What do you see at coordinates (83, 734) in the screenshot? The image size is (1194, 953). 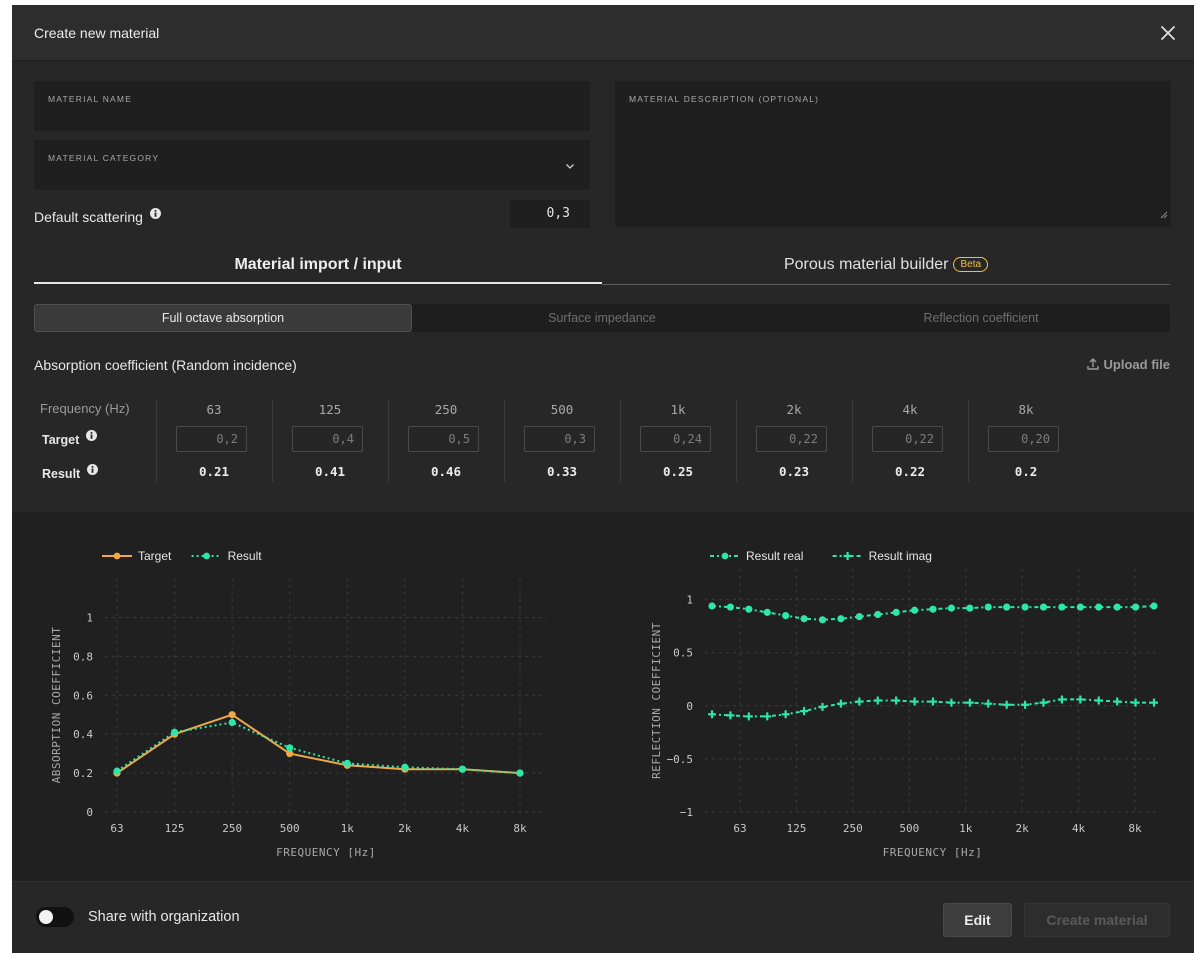 I see `y-tick-label: 0.4` at bounding box center [83, 734].